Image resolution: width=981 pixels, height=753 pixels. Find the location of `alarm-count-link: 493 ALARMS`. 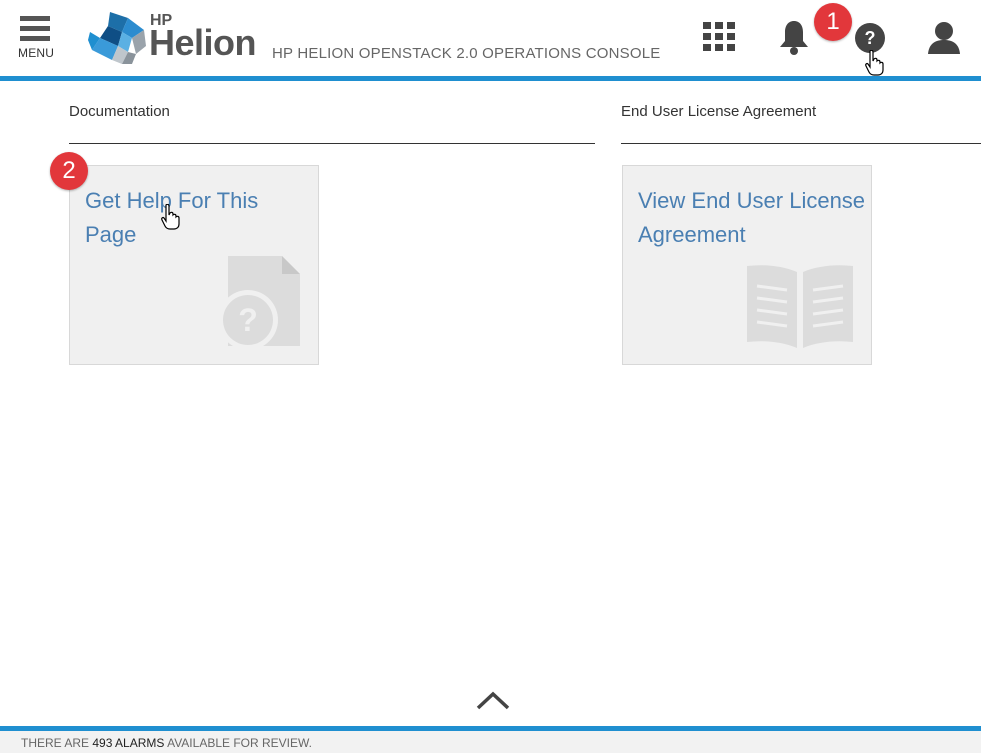

alarm-count-link: 493 ALARMS is located at coordinates (128, 743).